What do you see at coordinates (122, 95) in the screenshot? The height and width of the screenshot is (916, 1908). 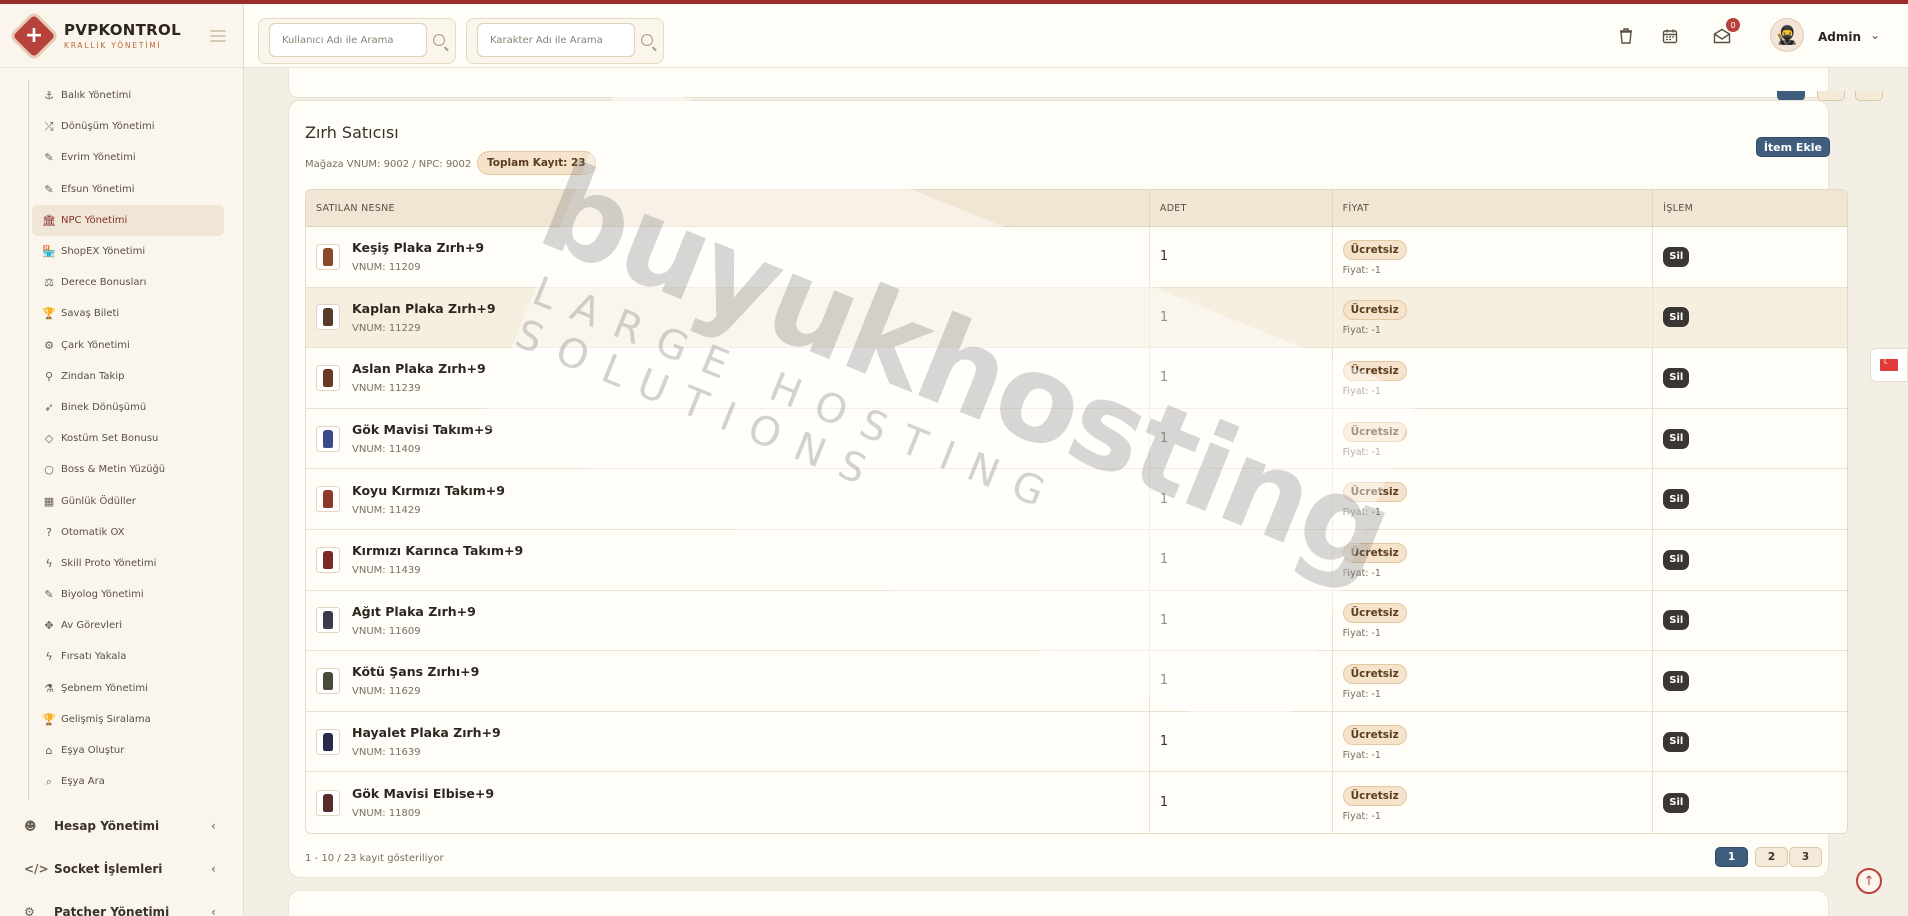 I see `sidebar-item: ⚓ Balık Yönetimi` at bounding box center [122, 95].